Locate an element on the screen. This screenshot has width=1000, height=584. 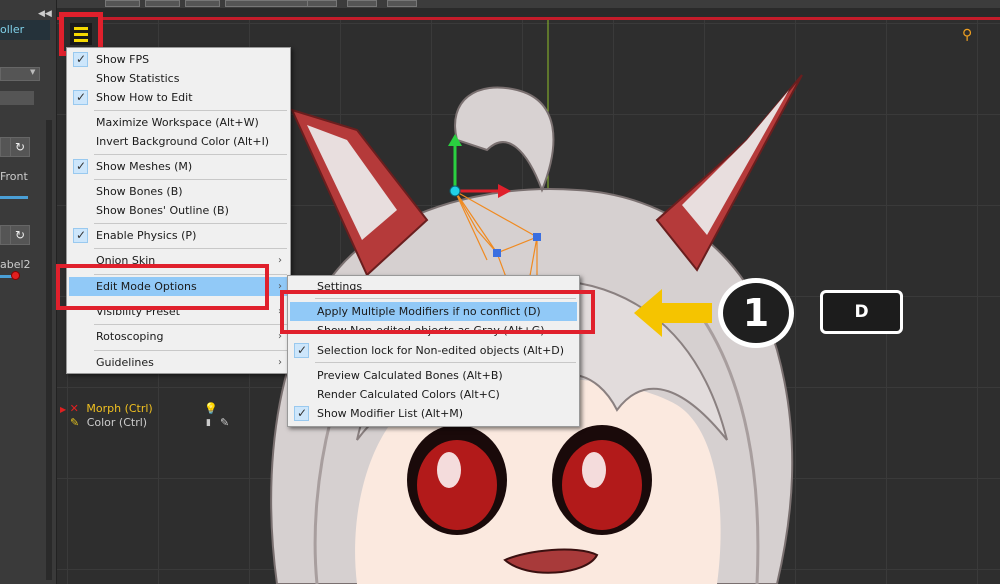
menu-item-show-statistics: Show Statistics is located at coordinates (178, 78).